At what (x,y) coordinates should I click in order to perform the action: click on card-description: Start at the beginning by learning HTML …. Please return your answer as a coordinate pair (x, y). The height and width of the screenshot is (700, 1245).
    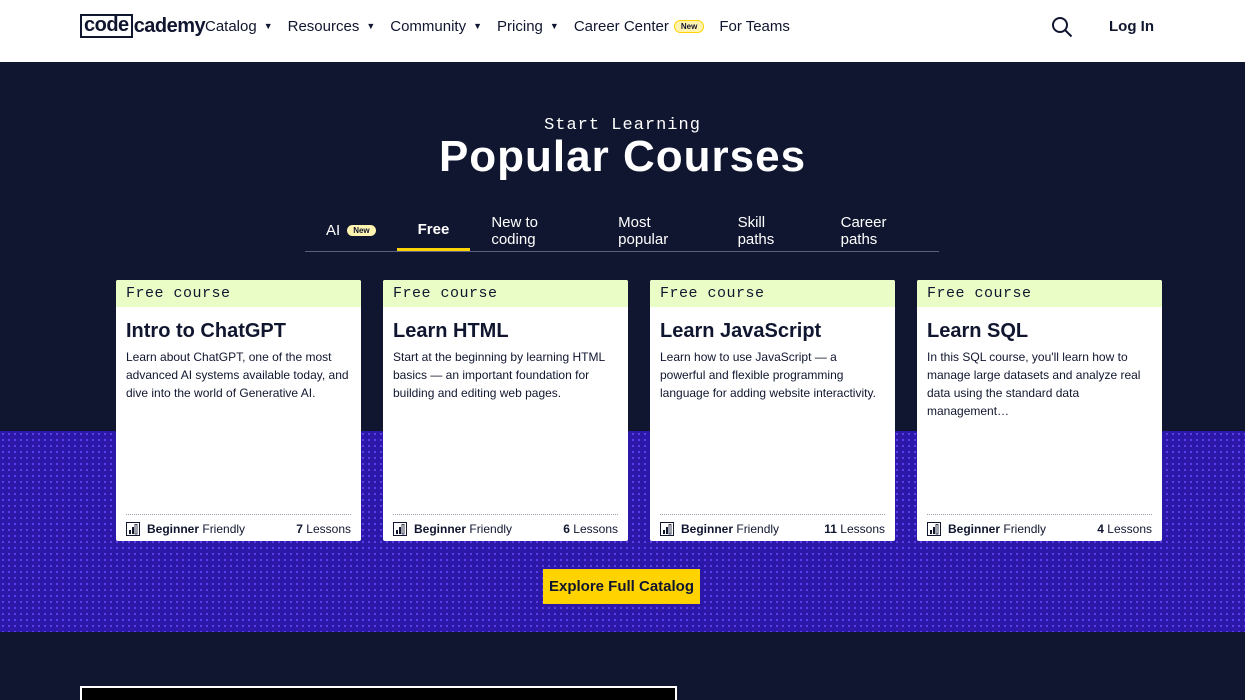
    Looking at the image, I should click on (499, 375).